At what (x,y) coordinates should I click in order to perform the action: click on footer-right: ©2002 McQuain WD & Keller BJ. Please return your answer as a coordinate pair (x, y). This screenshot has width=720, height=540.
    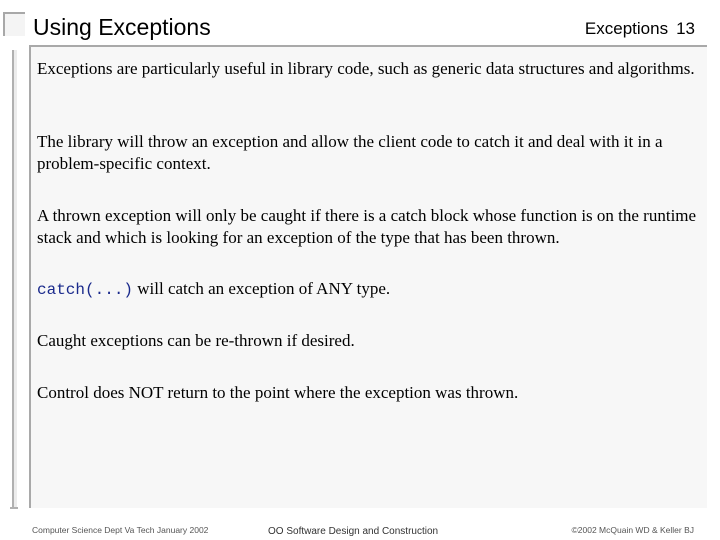
    Looking at the image, I should click on (632, 530).